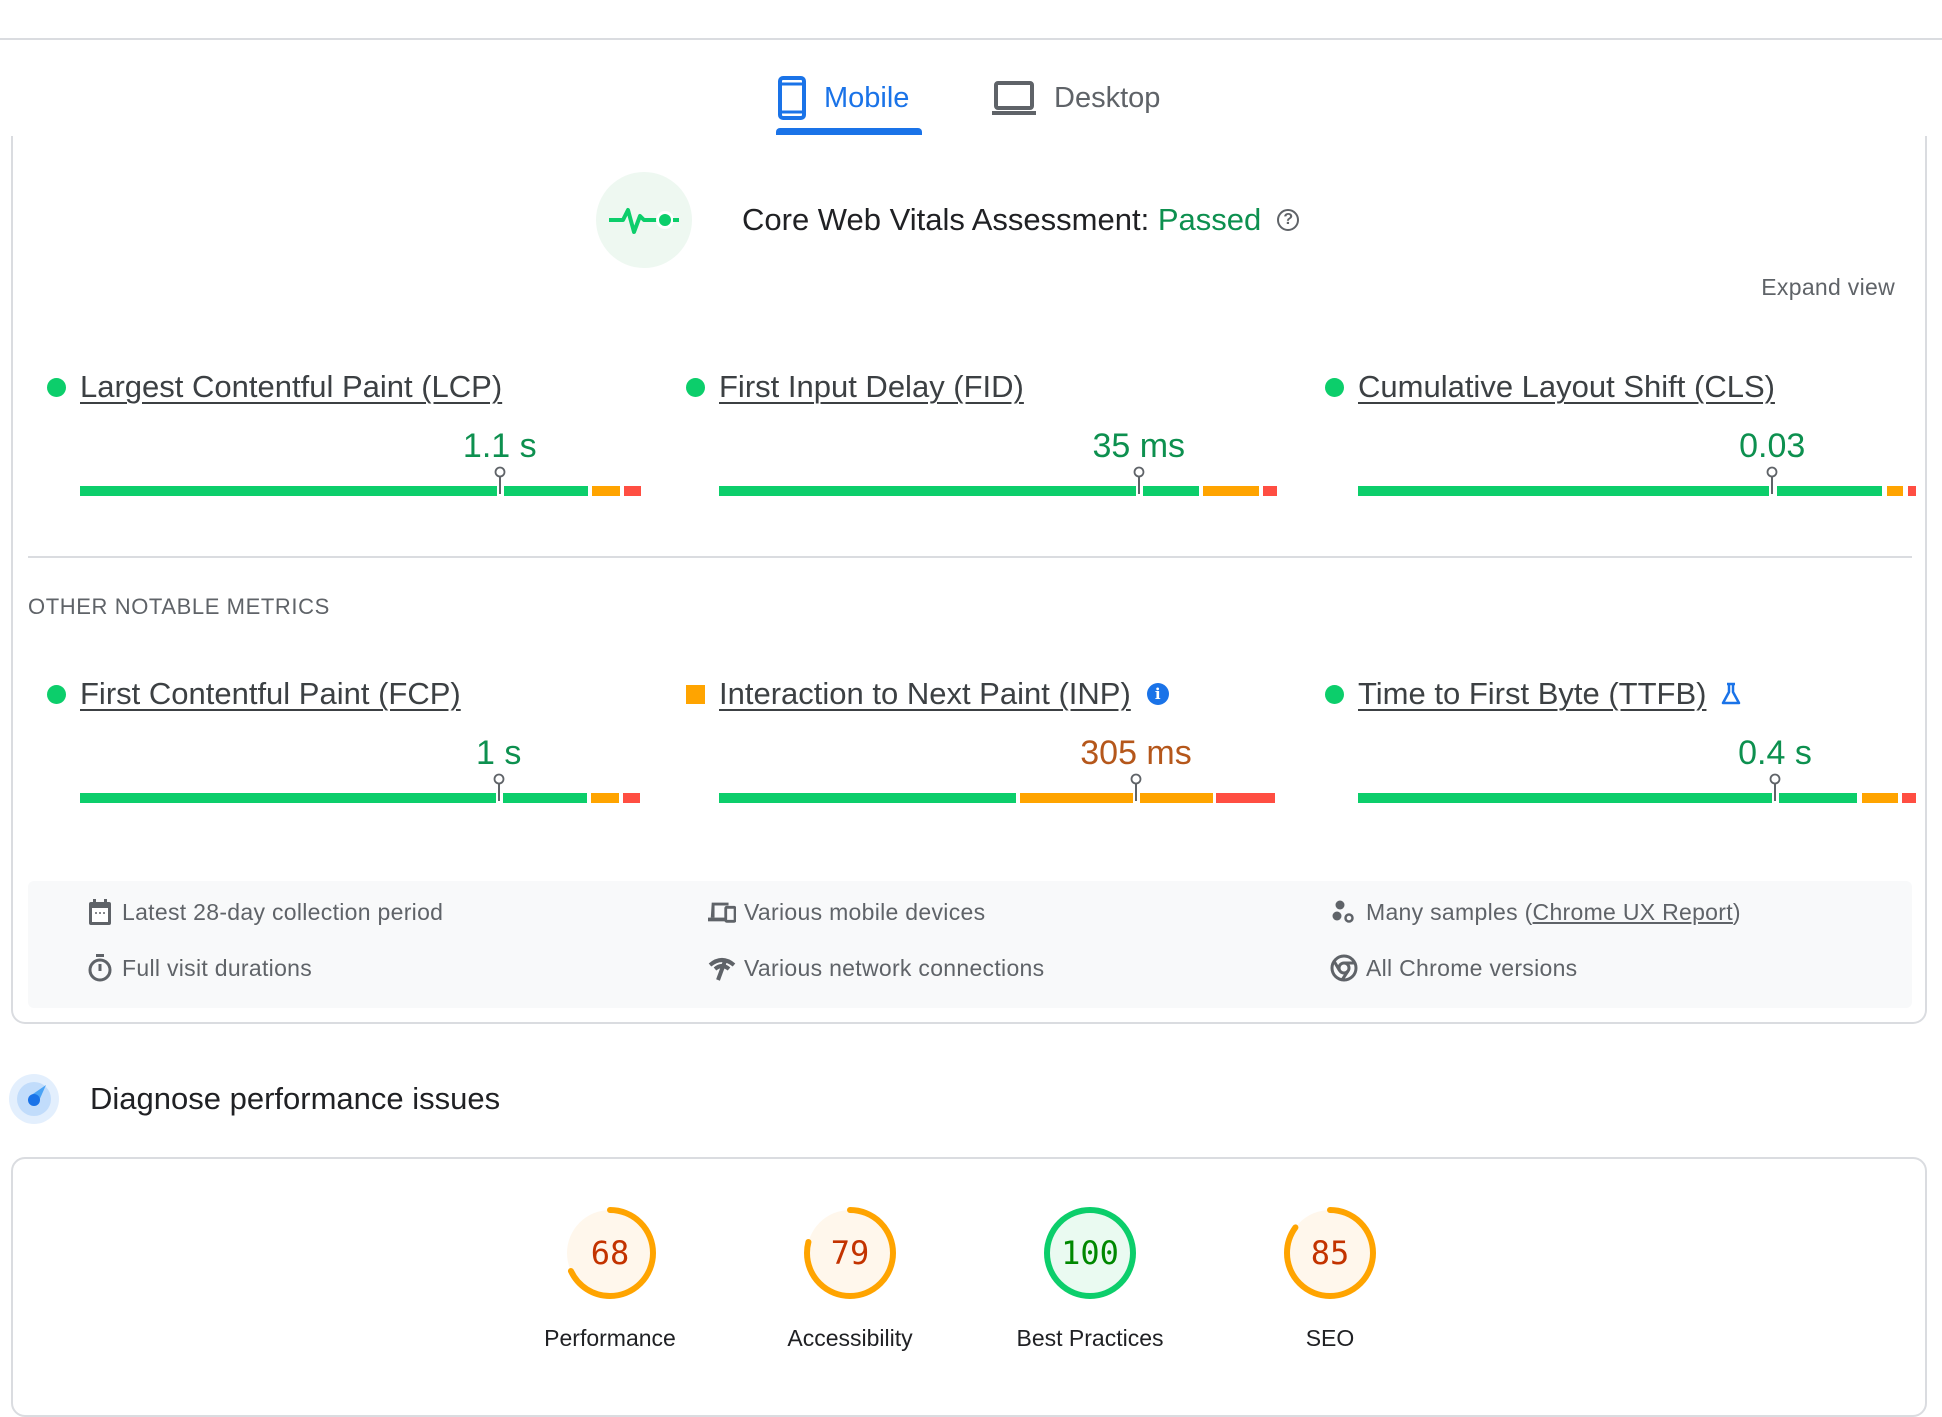 The height and width of the screenshot is (1417, 1942). Describe the element at coordinates (980, 739) in the screenshot. I see `metric-inp: Interaction to Next Paint (INP) i 305 ms` at that location.